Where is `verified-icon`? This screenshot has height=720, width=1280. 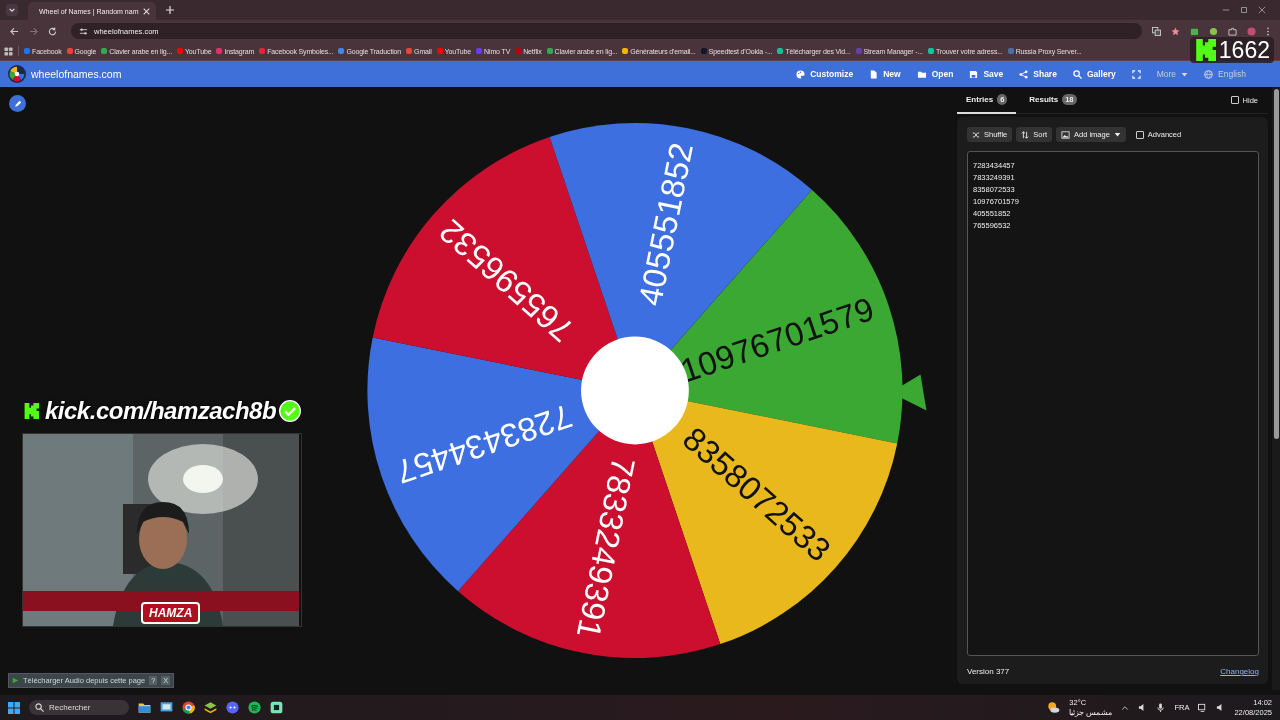
verified-icon is located at coordinates (290, 411).